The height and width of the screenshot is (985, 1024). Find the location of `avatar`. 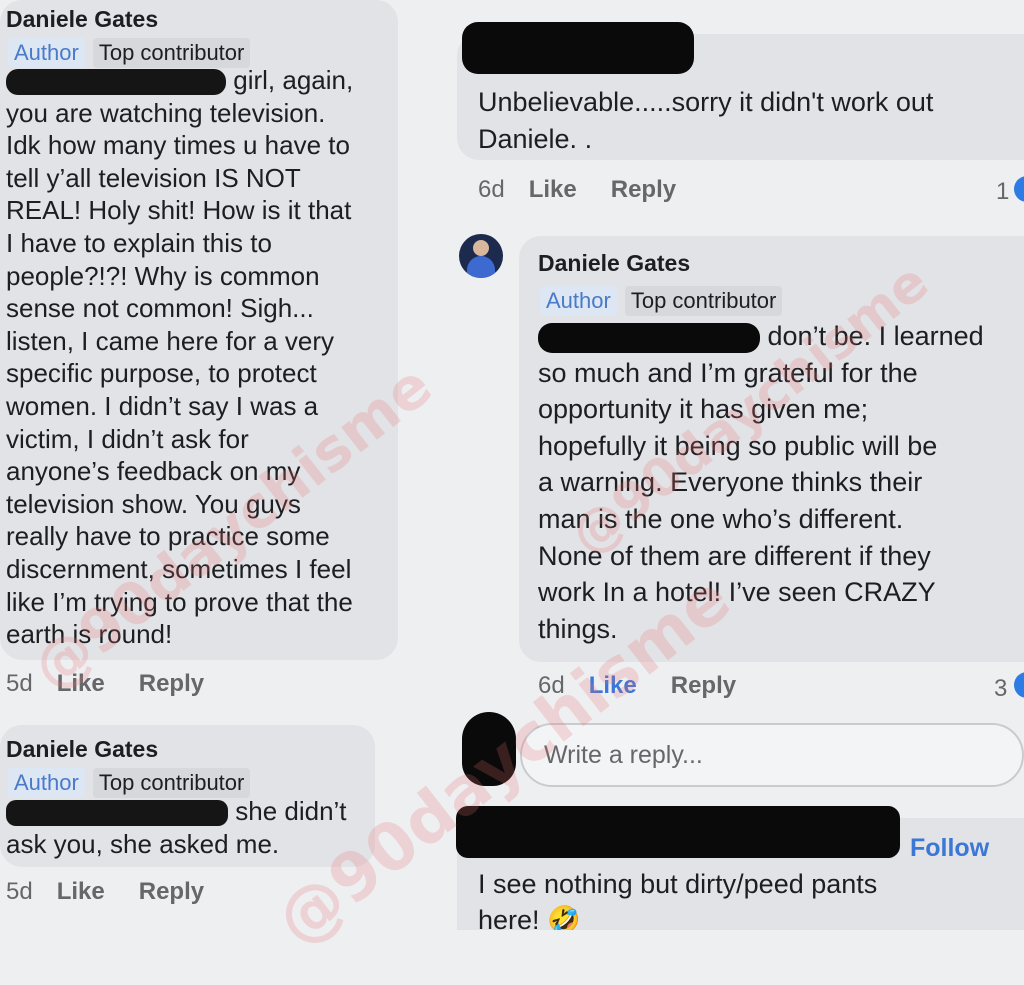

avatar is located at coordinates (481, 256).